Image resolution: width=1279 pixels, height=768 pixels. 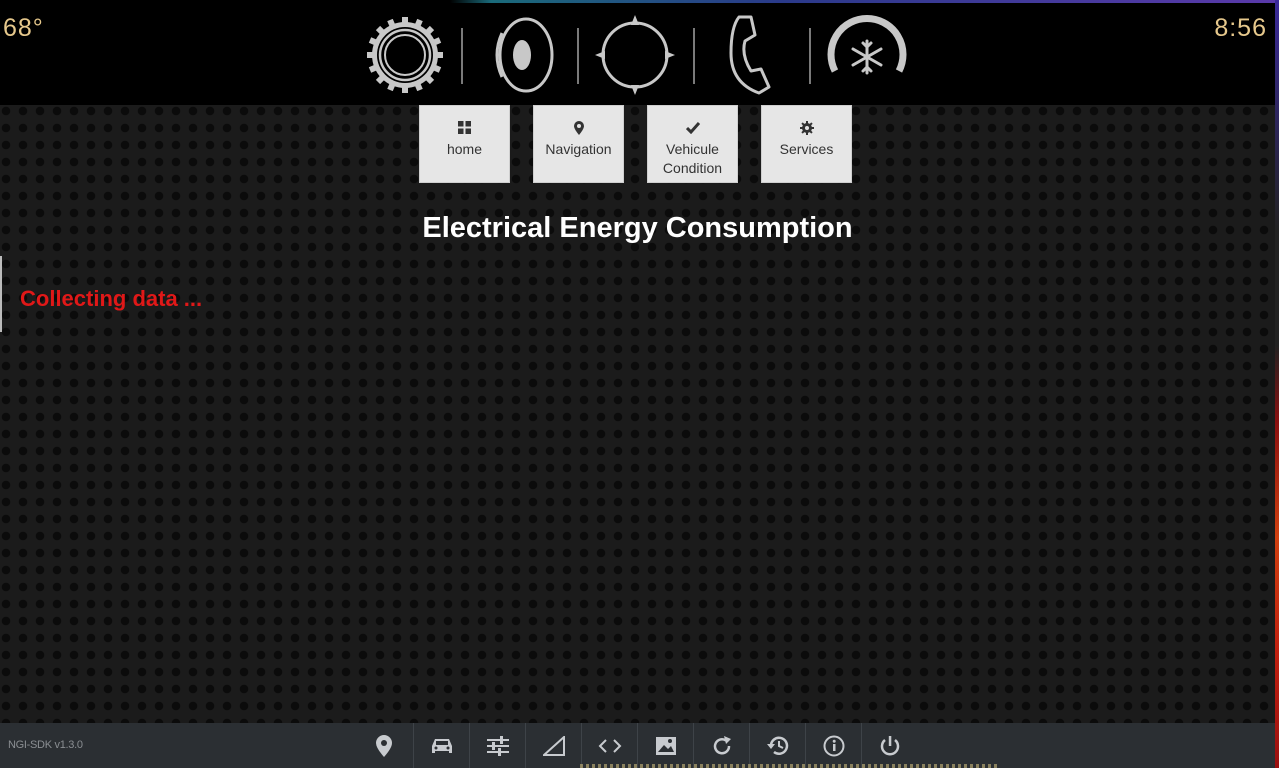 I want to click on nav-navigation-label: Navigation, so click(x=578, y=149).